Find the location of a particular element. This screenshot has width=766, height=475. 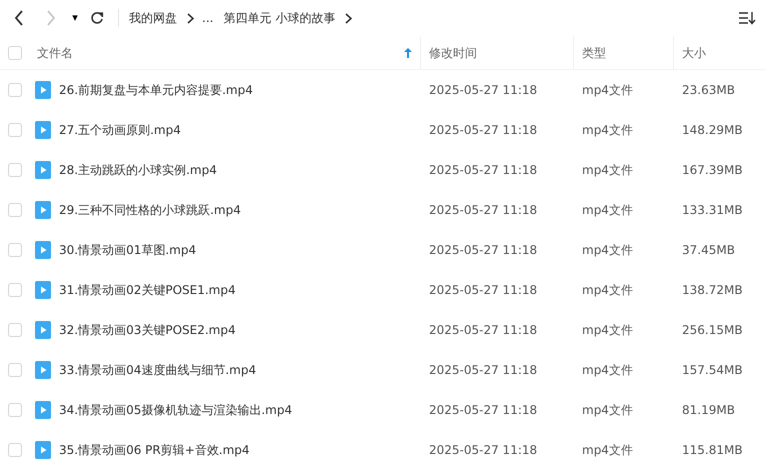

breadcrumb-link: 我的网盘 is located at coordinates (153, 18).